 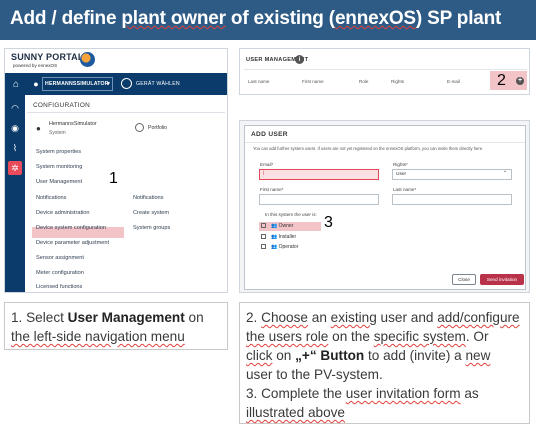 What do you see at coordinates (15, 128) in the screenshot?
I see `eye-icon: ◉` at bounding box center [15, 128].